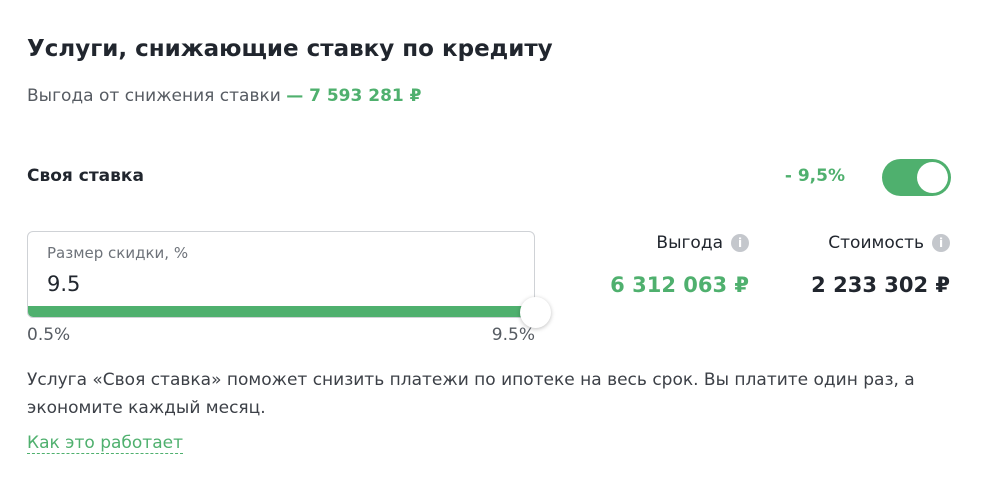 This screenshot has height=483, width=991. I want to click on total-benefit-value: — 7 593 281 ₽, so click(354, 96).